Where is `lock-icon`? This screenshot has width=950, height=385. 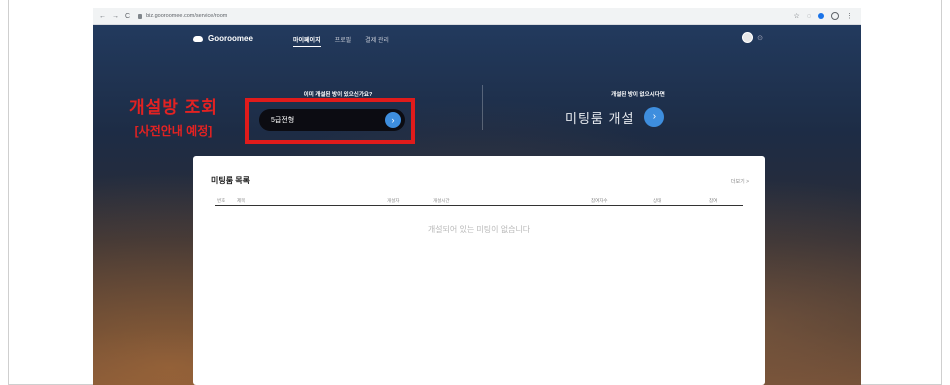
lock-icon is located at coordinates (140, 16).